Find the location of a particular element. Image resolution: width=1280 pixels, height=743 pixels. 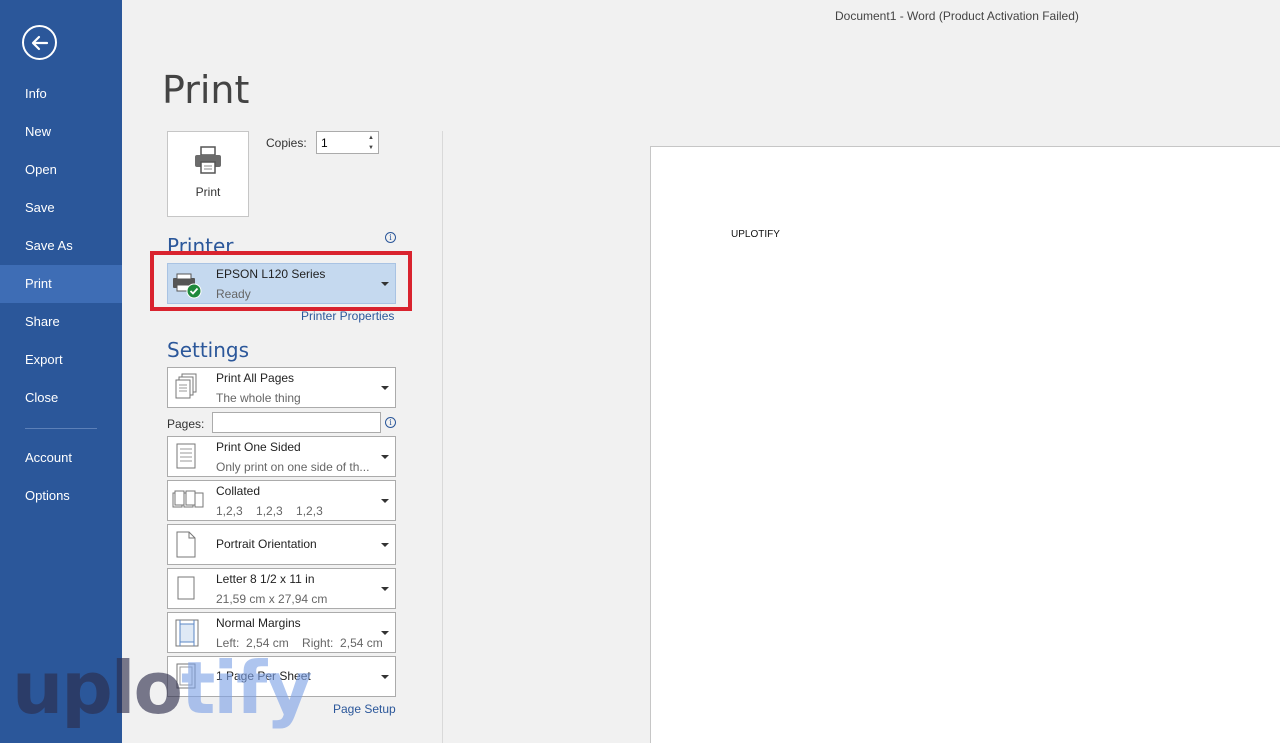

sidebar-item-close: Close is located at coordinates (61, 398).